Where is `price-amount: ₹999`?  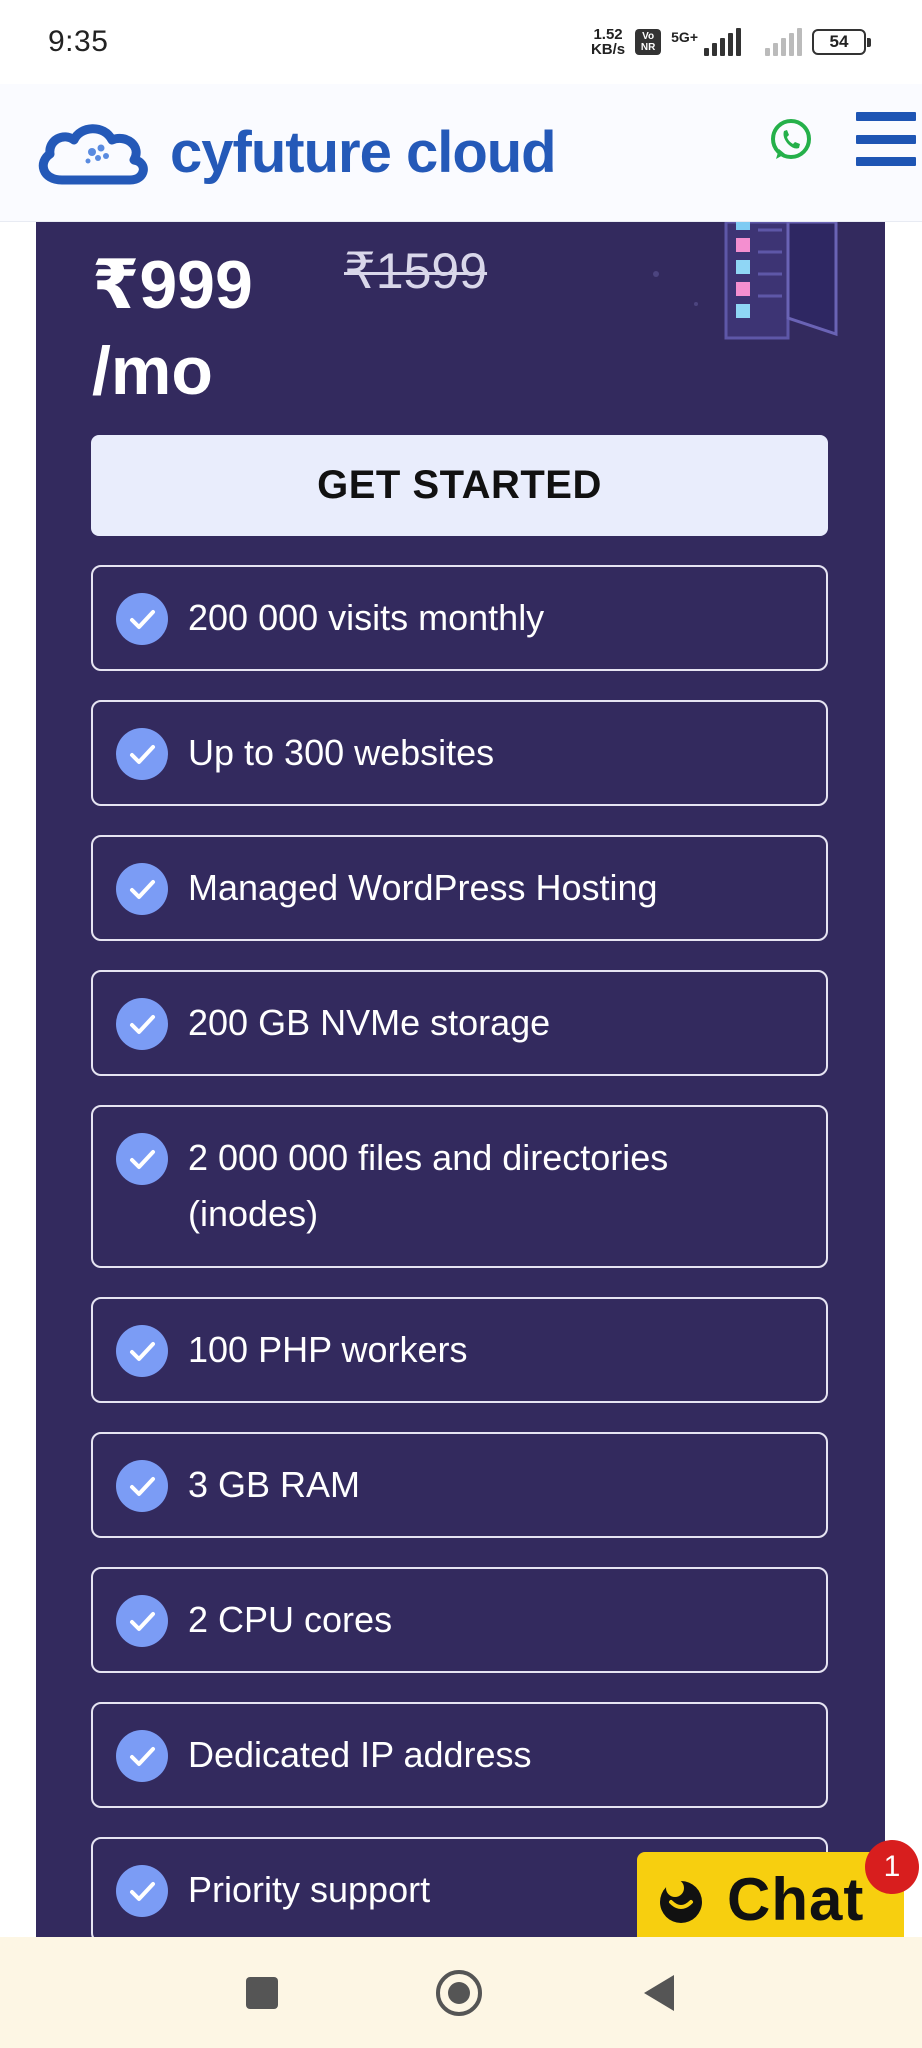 price-amount: ₹999 is located at coordinates (172, 285).